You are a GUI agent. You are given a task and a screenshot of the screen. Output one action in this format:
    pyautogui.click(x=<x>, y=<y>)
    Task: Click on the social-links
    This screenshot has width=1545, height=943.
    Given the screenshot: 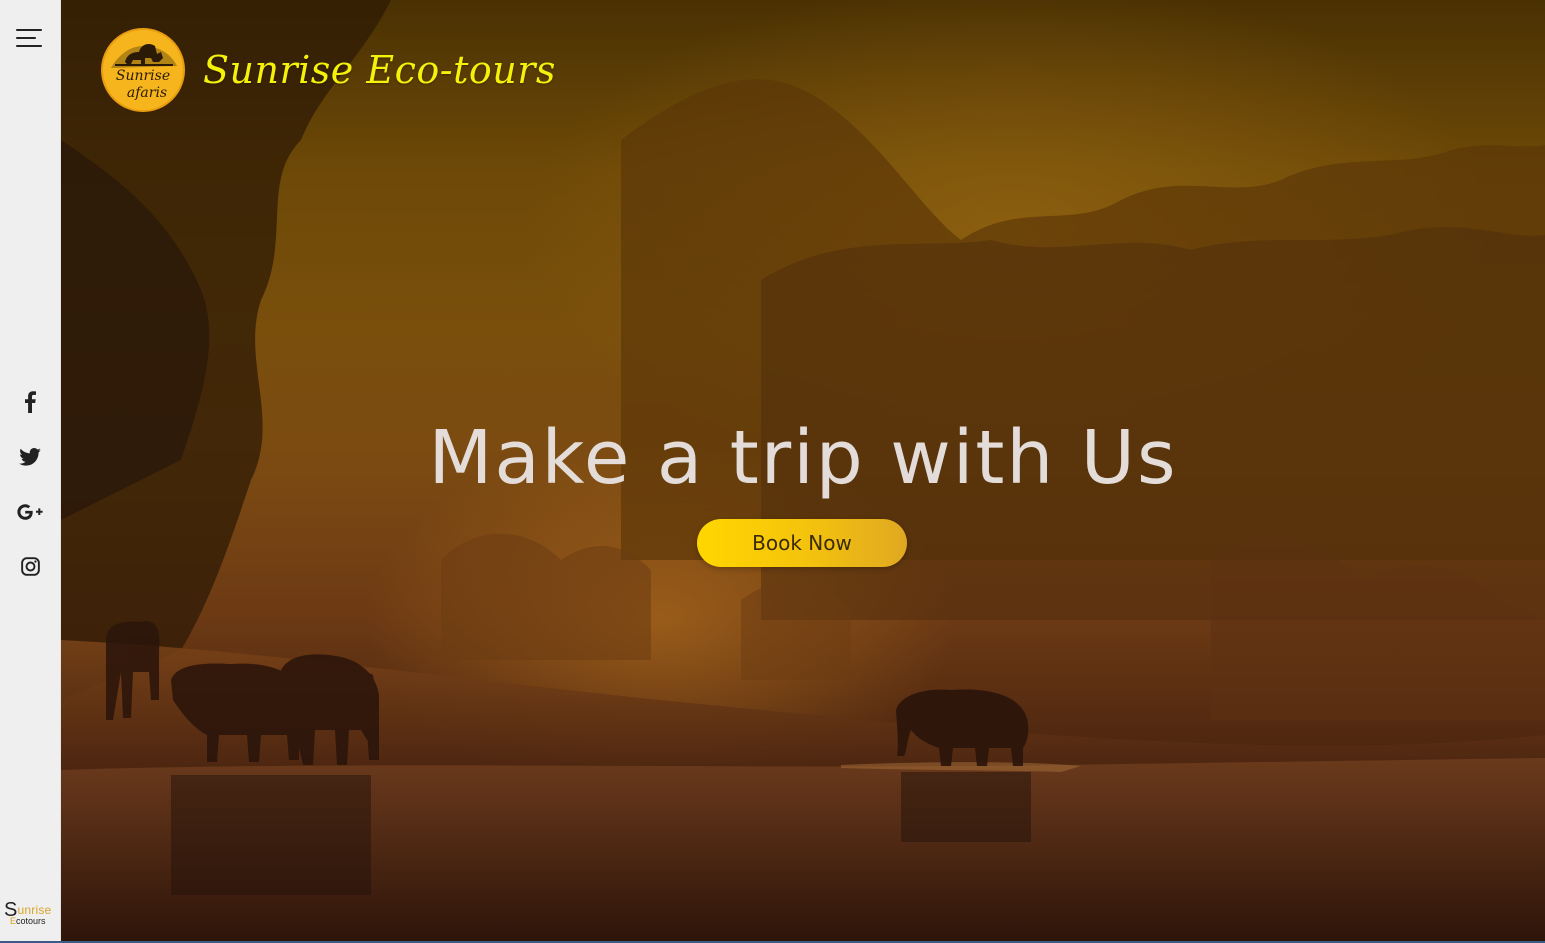 What is the action you would take?
    pyautogui.click(x=30, y=484)
    